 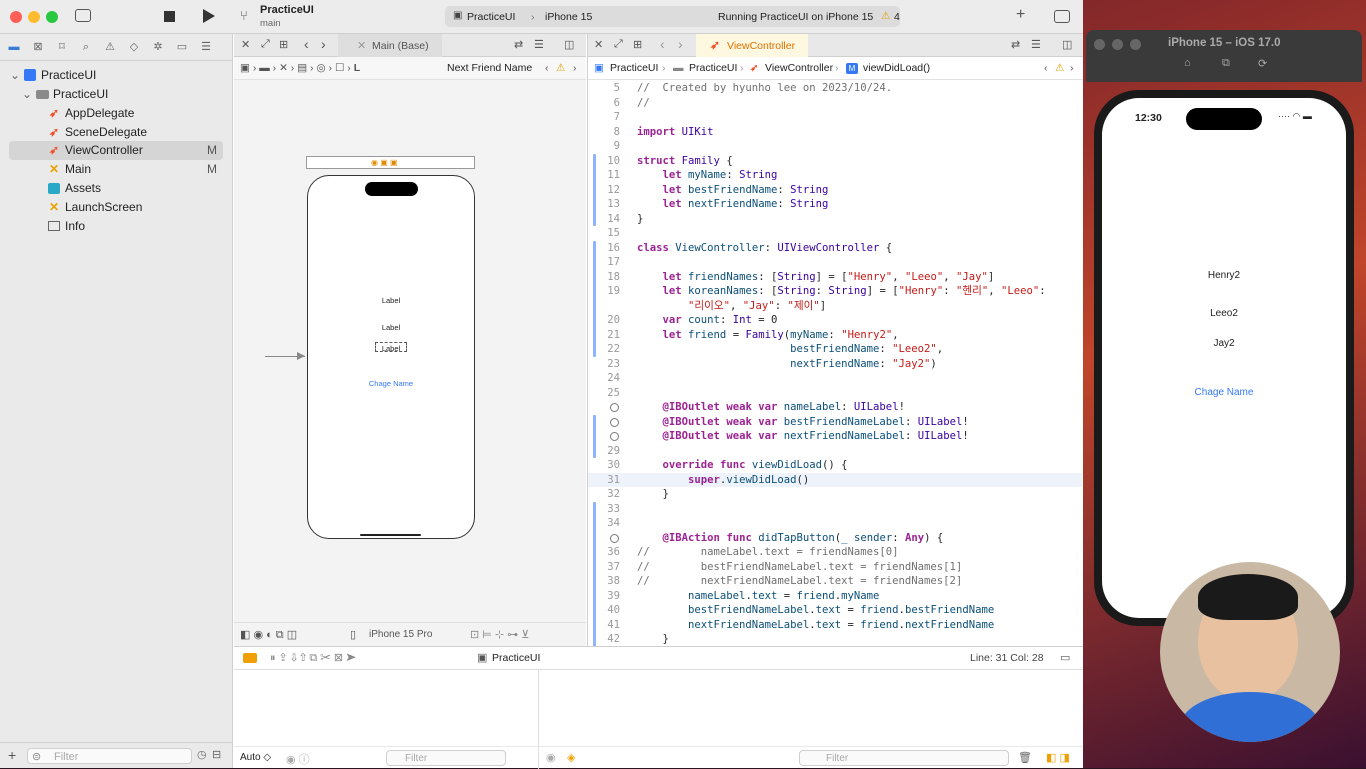 I want to click on split-icon: ◫, so click(x=1067, y=44).